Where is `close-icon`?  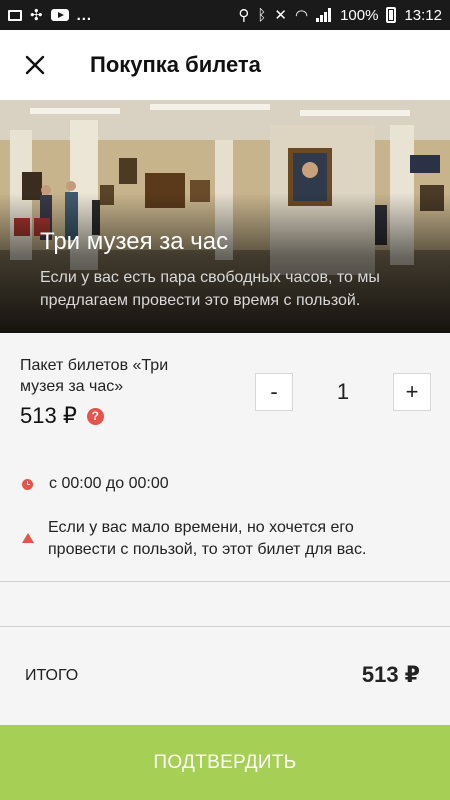
close-icon is located at coordinates (35, 65).